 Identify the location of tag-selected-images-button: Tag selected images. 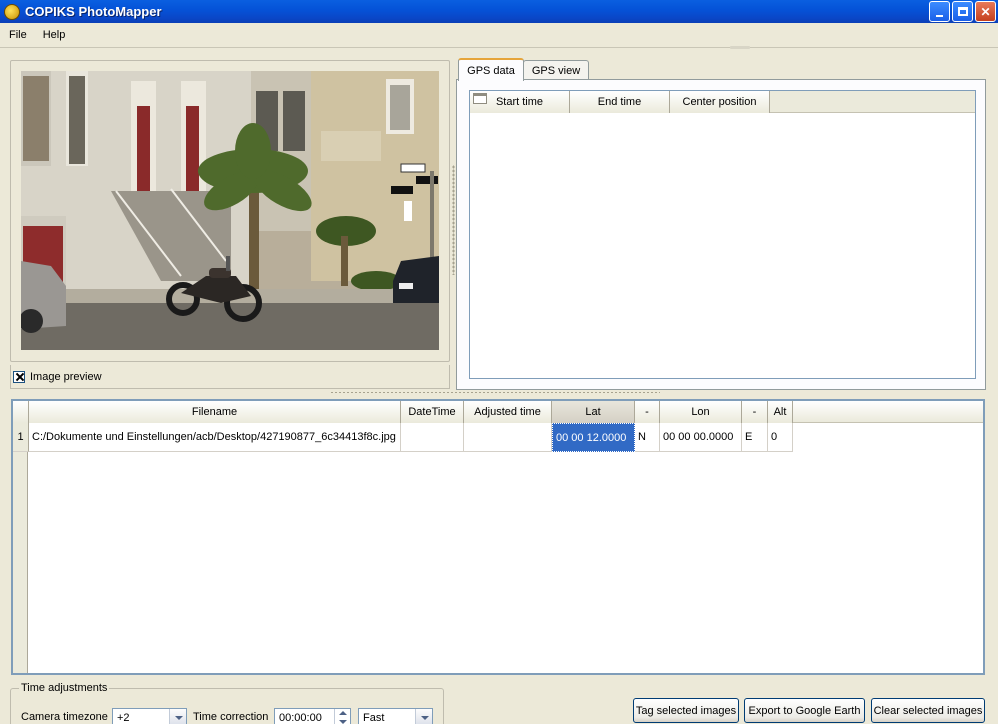
(686, 710).